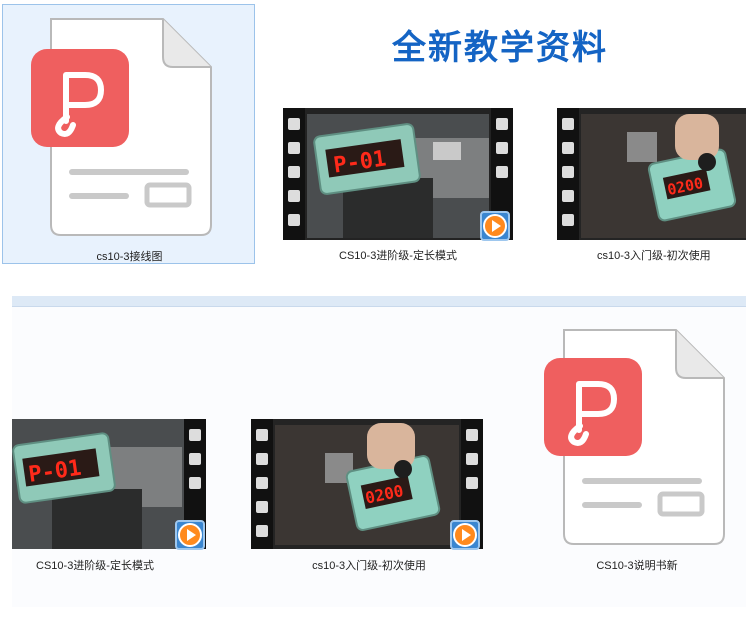  I want to click on file-item-advanced-video-2: P-01 CS10-3进阶级-定长模式, so click(111, 499).